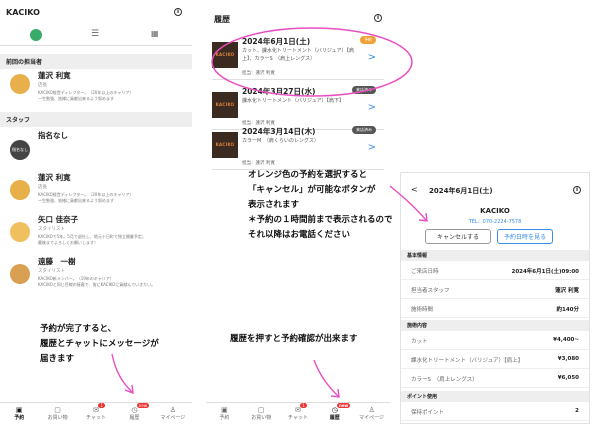 This screenshot has height=424, width=600. What do you see at coordinates (495, 411) in the screenshot?
I see `points-row: 保持ポイント 2` at bounding box center [495, 411].